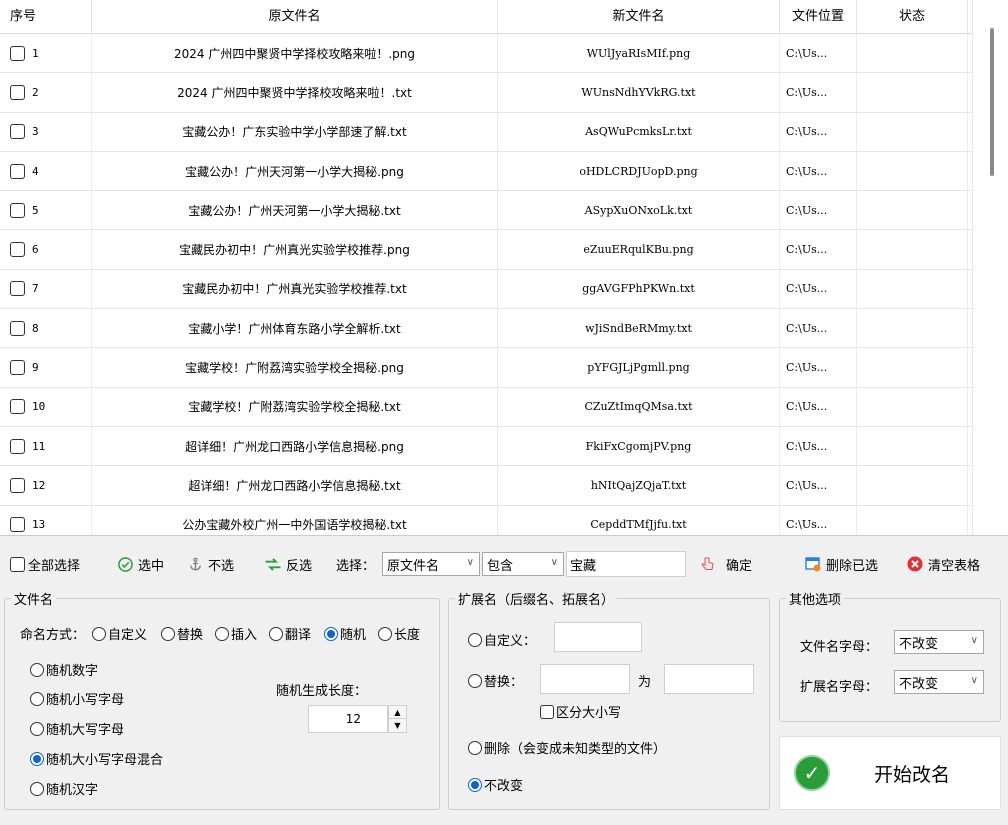 This screenshot has width=1008, height=825. Describe the element at coordinates (140, 564) in the screenshot. I see `select-button: 选中` at that location.